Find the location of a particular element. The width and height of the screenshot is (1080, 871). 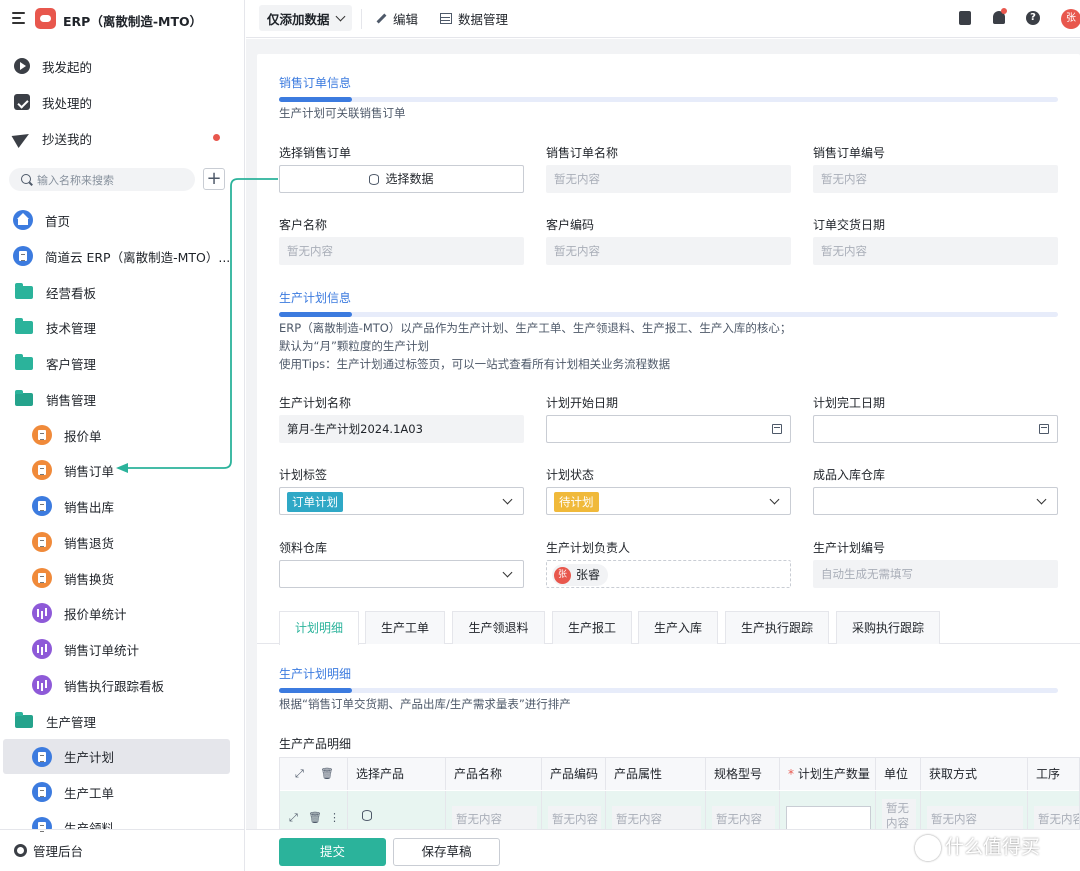

nav-item-sales-exchange: 销售换货 is located at coordinates (73, 578).